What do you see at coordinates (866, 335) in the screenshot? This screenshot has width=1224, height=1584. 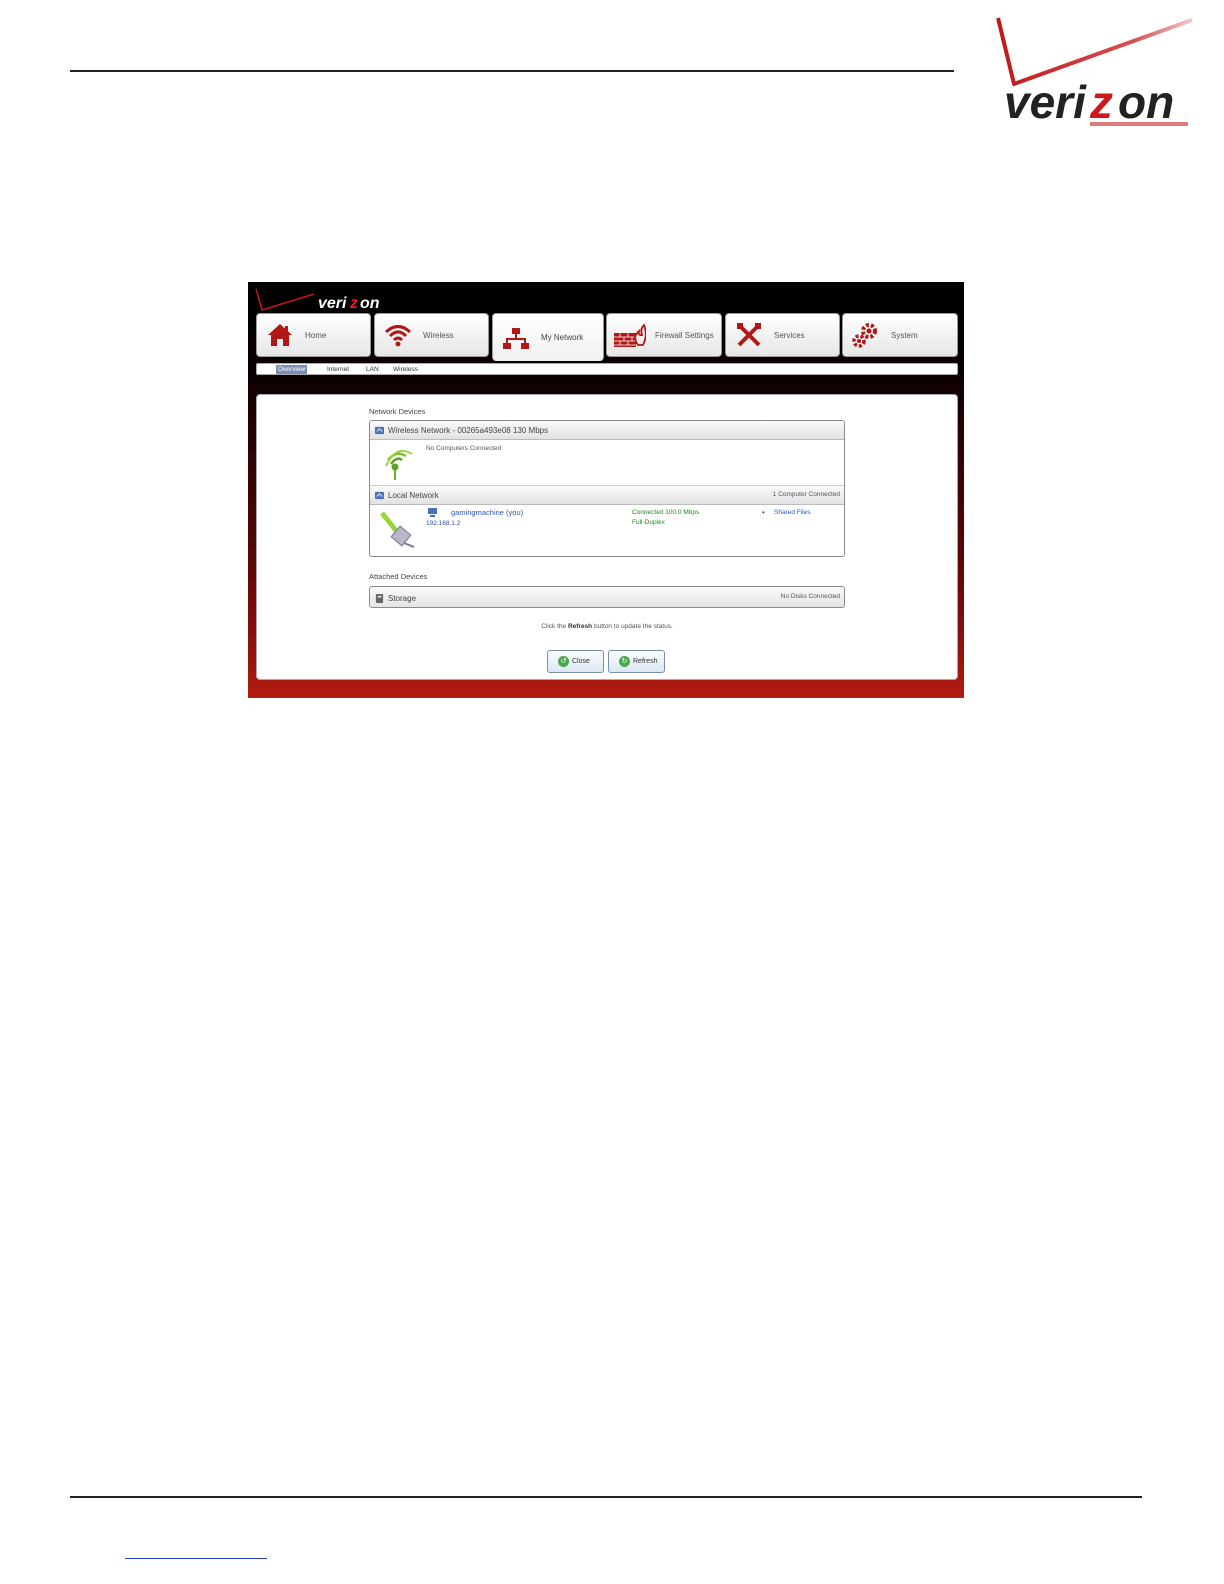 I see `gear-icon` at bounding box center [866, 335].